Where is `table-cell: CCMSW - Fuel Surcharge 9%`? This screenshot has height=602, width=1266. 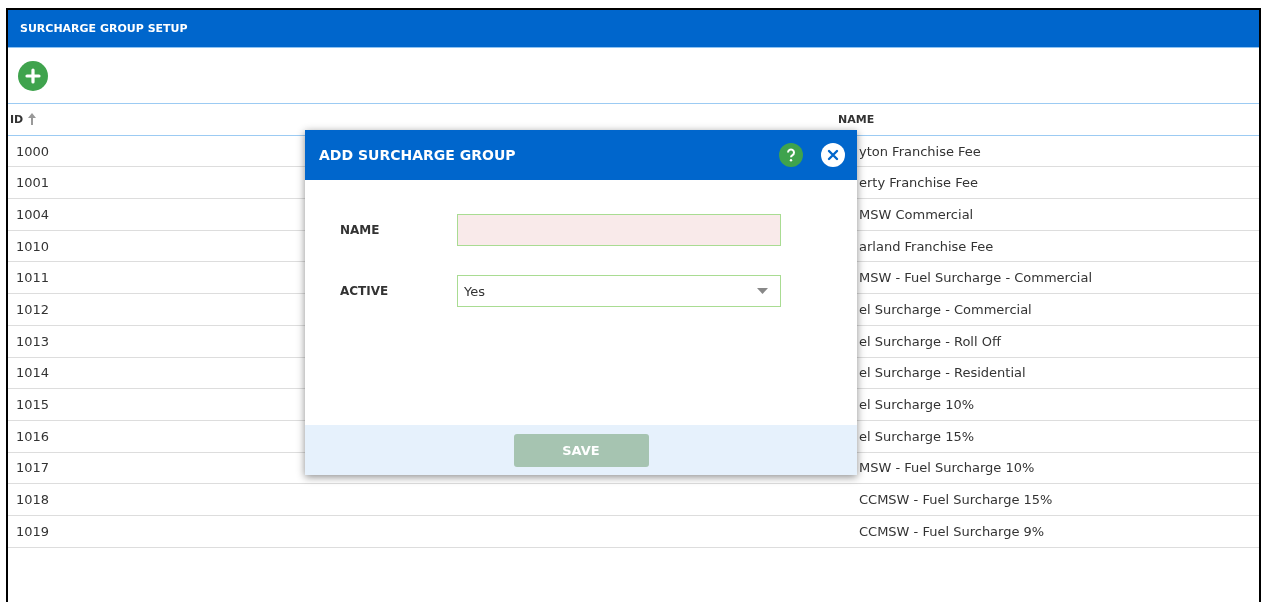 table-cell: CCMSW - Fuel Surcharge 9% is located at coordinates (952, 531).